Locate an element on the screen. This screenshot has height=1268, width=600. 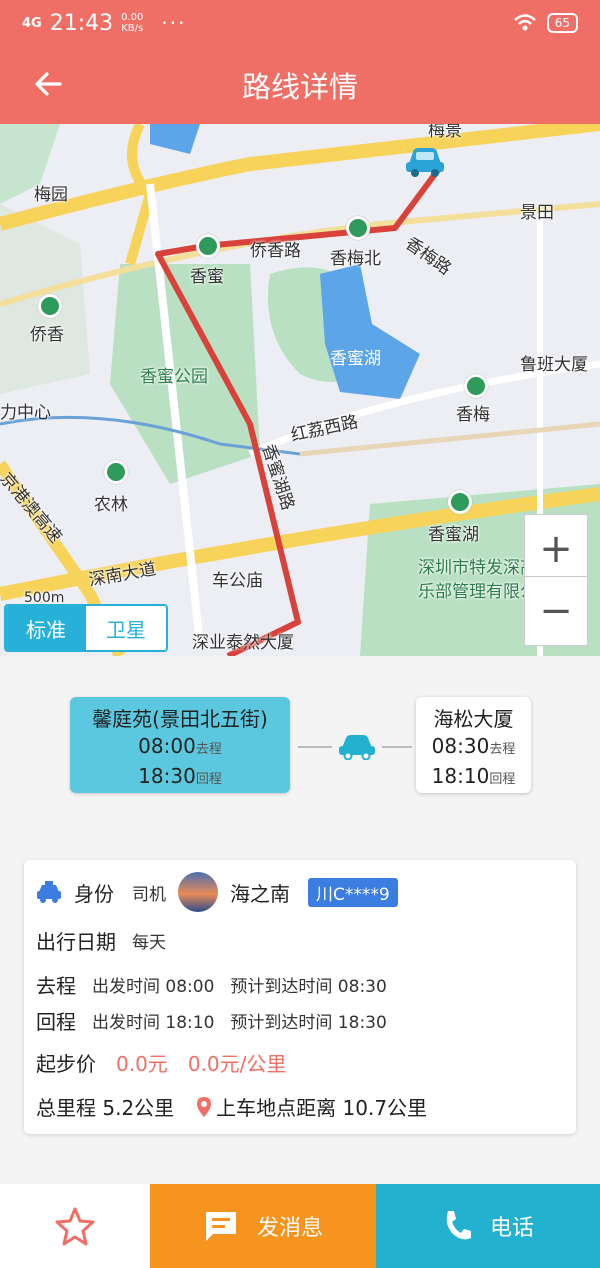
map-label: 侨香 is located at coordinates (47, 335).